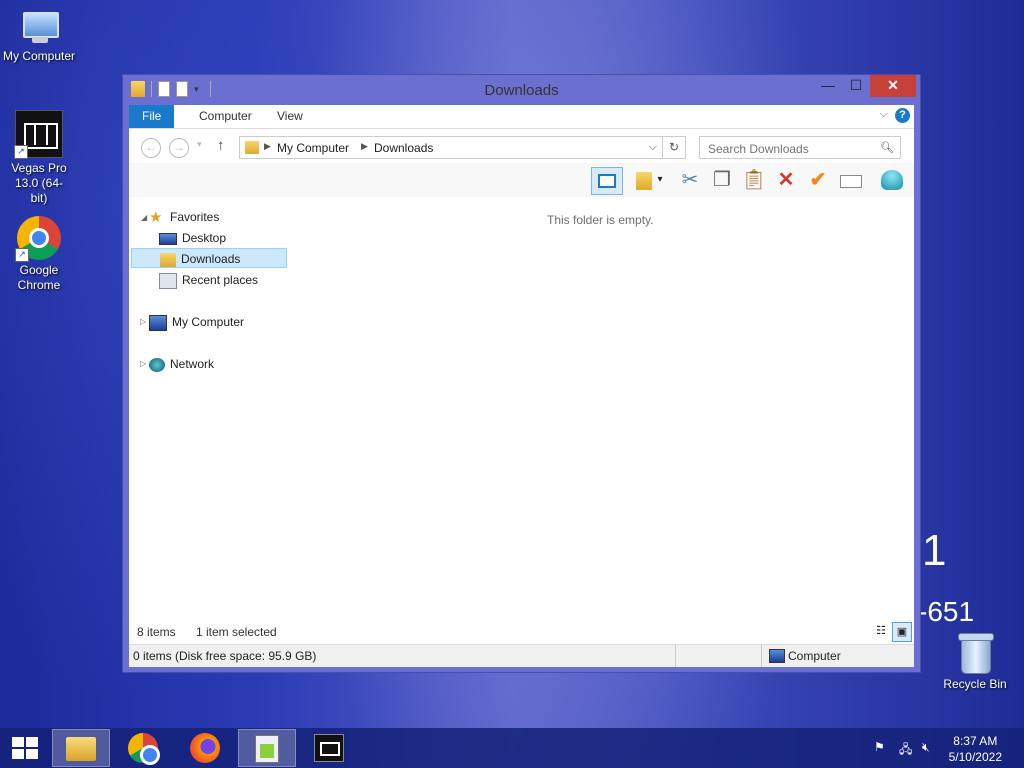 Image resolution: width=1024 pixels, height=768 pixels. I want to click on taskbar-firefox, so click(205, 748).